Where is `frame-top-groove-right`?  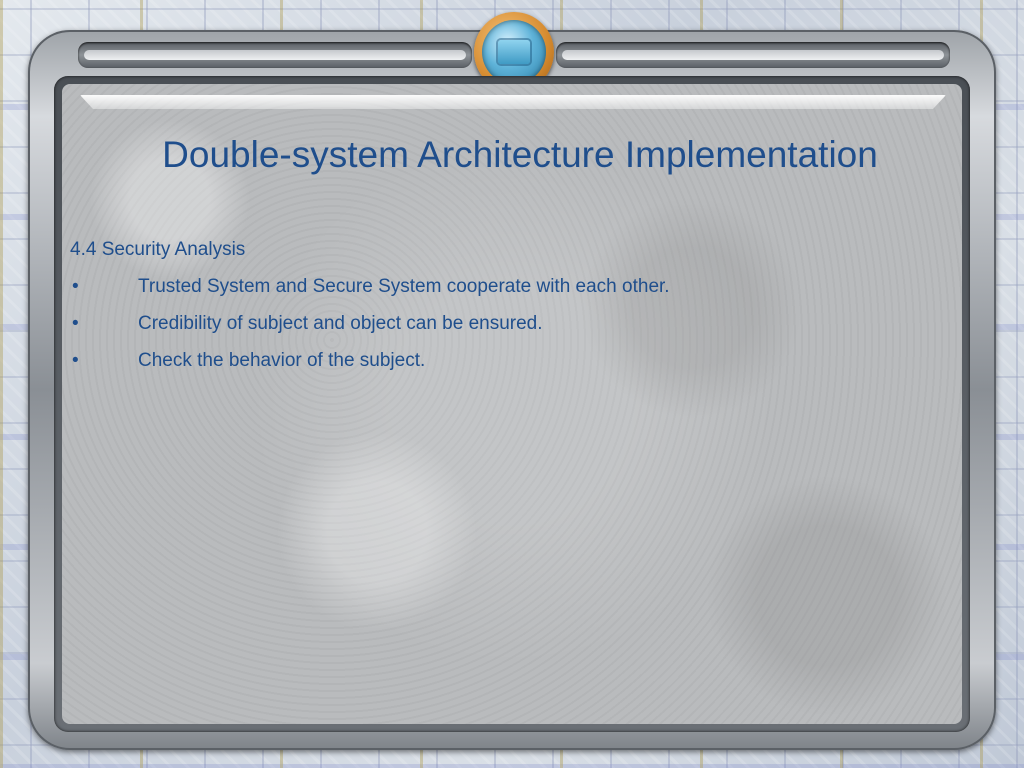
frame-top-groove-right is located at coordinates (753, 55).